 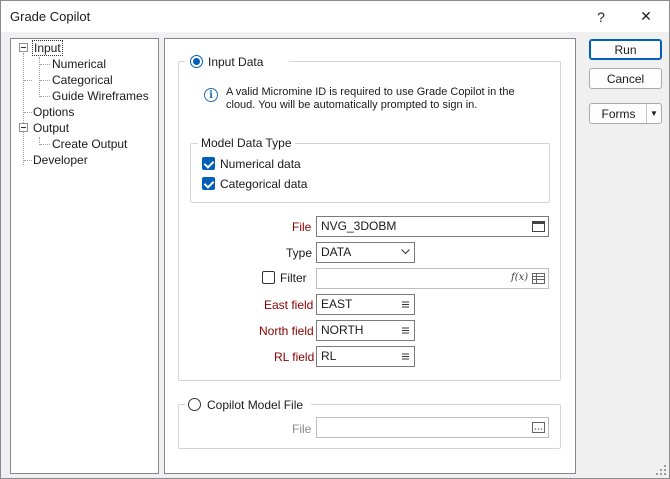 I want to click on tree-item-label: Guide Wireframes, so click(x=100, y=96).